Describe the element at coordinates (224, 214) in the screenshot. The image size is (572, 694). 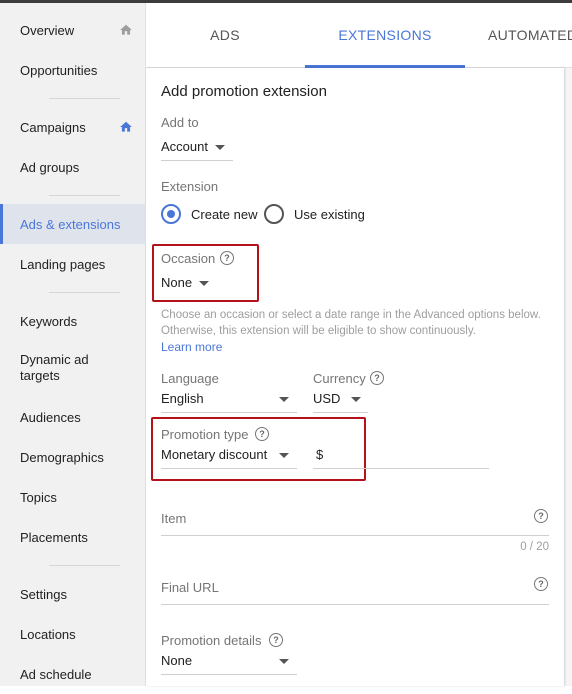
I see `create-new-label: Create new` at that location.